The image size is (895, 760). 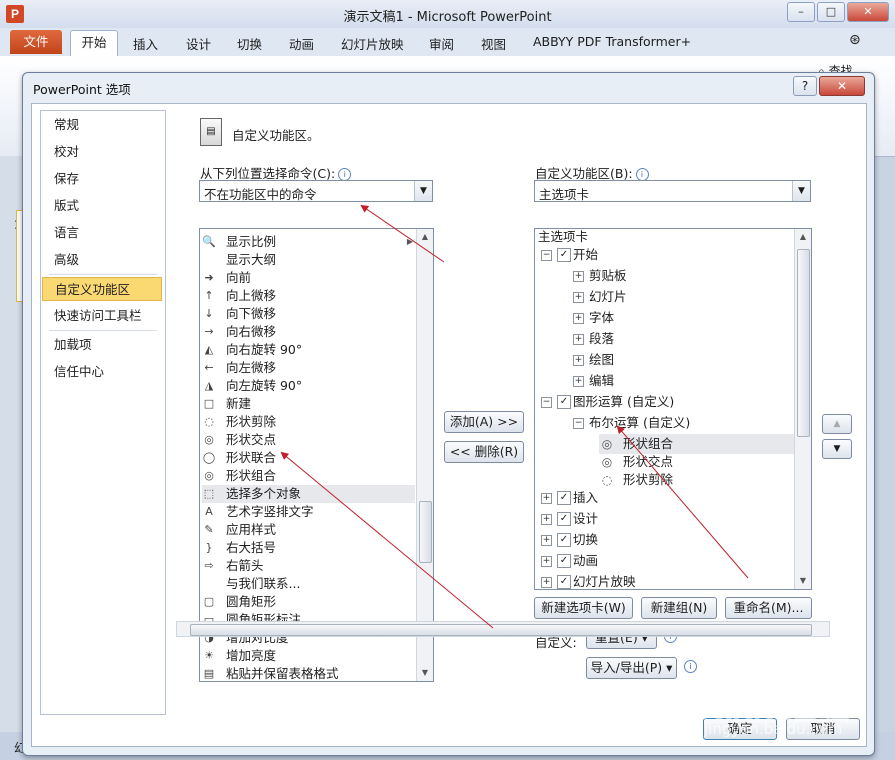 What do you see at coordinates (94, 43) in the screenshot?
I see `tab-home: 开始` at bounding box center [94, 43].